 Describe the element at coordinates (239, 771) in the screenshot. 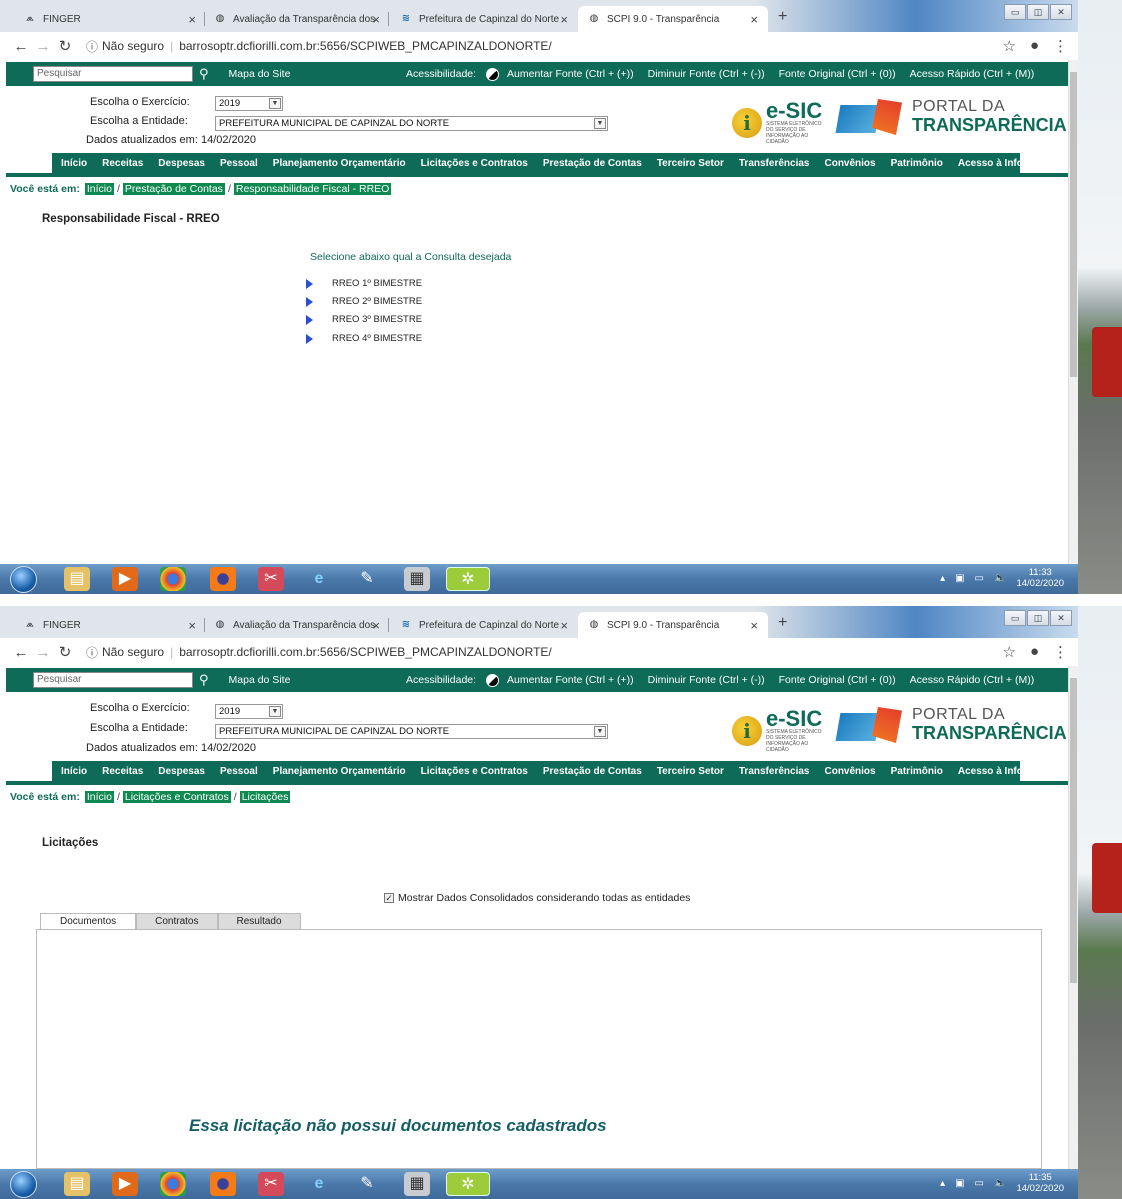

I see `menu-pessoal: Pessoal` at that location.